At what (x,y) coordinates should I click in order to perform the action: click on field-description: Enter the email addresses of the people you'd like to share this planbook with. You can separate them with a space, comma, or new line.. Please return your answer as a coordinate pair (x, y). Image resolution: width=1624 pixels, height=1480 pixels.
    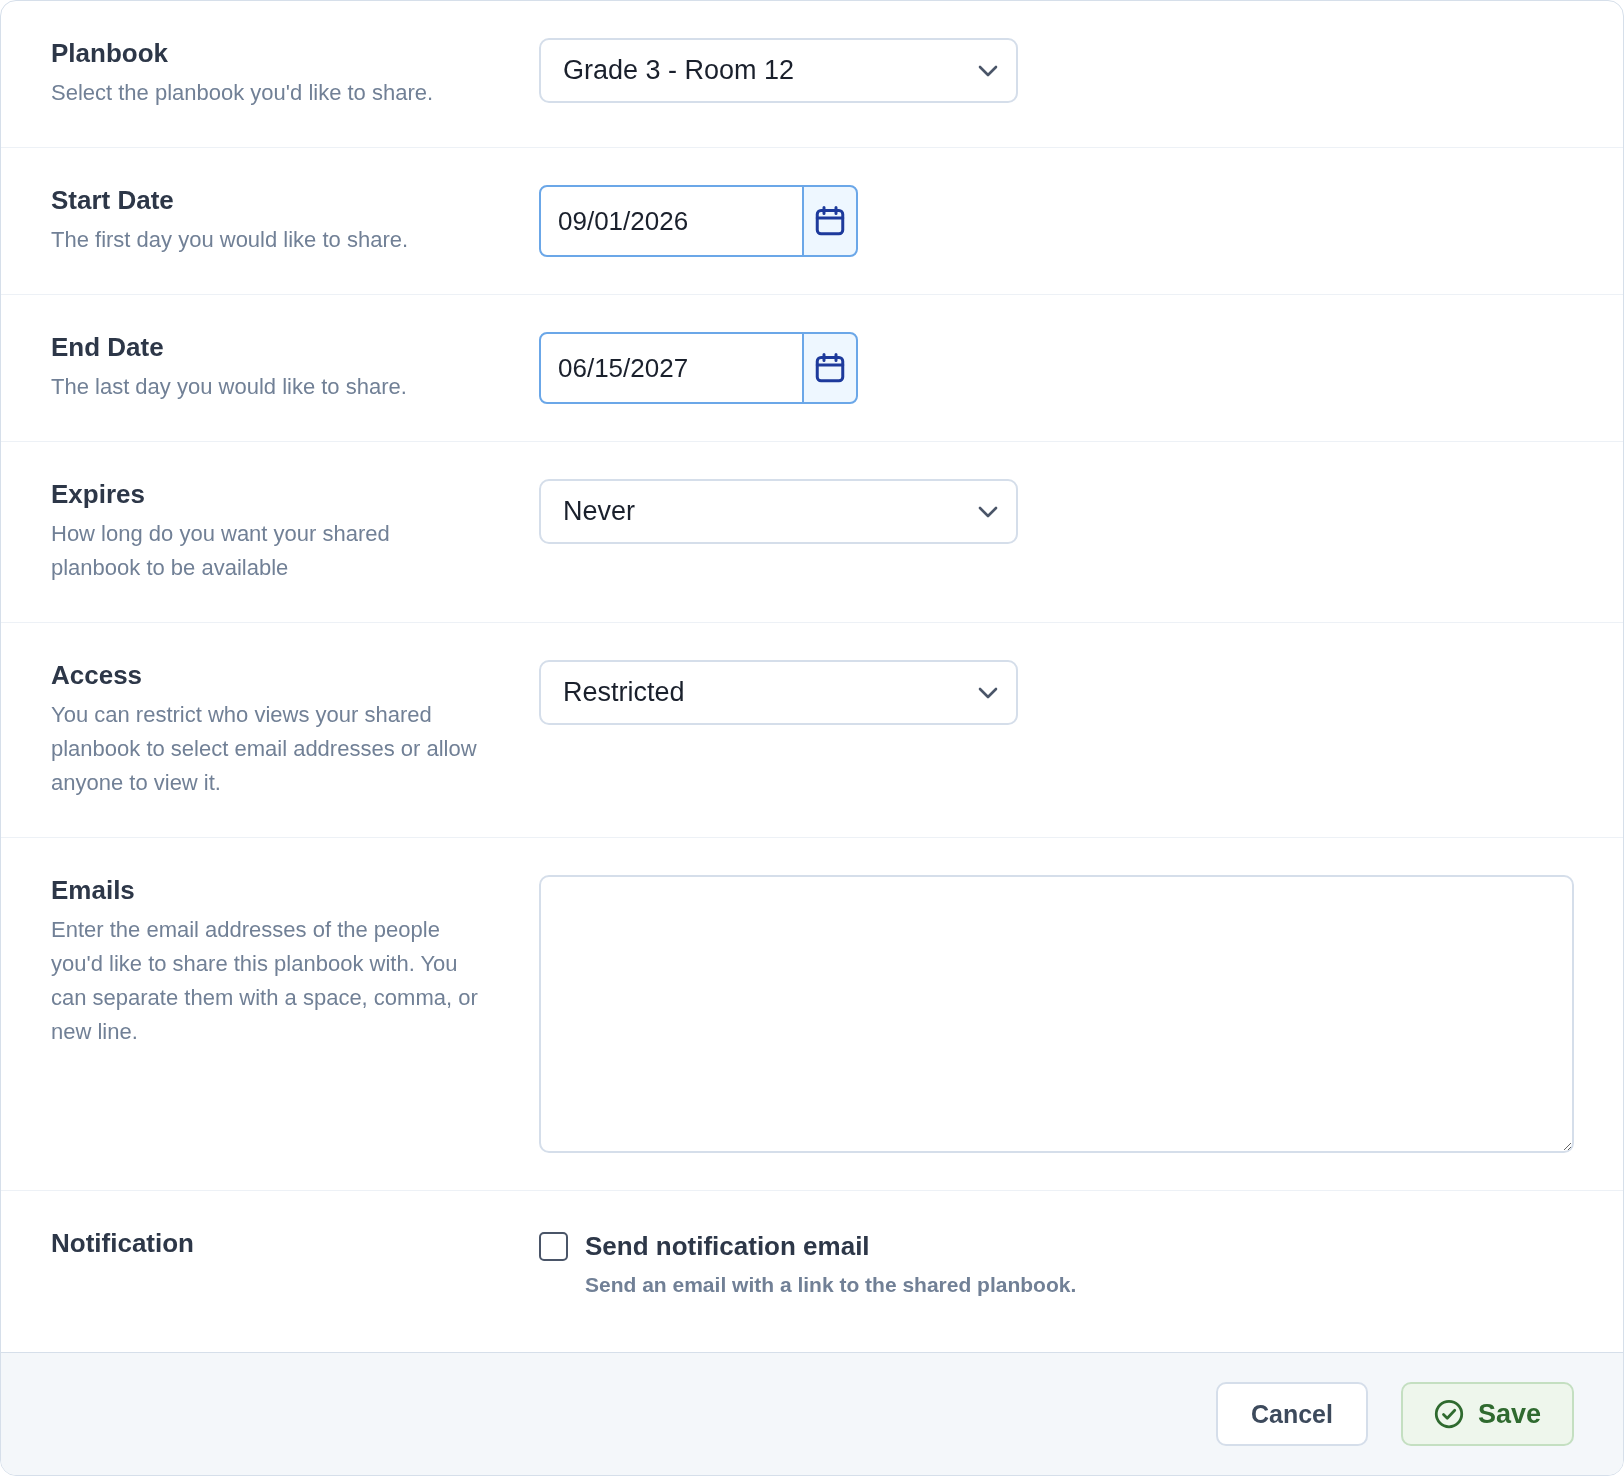
    Looking at the image, I should click on (265, 981).